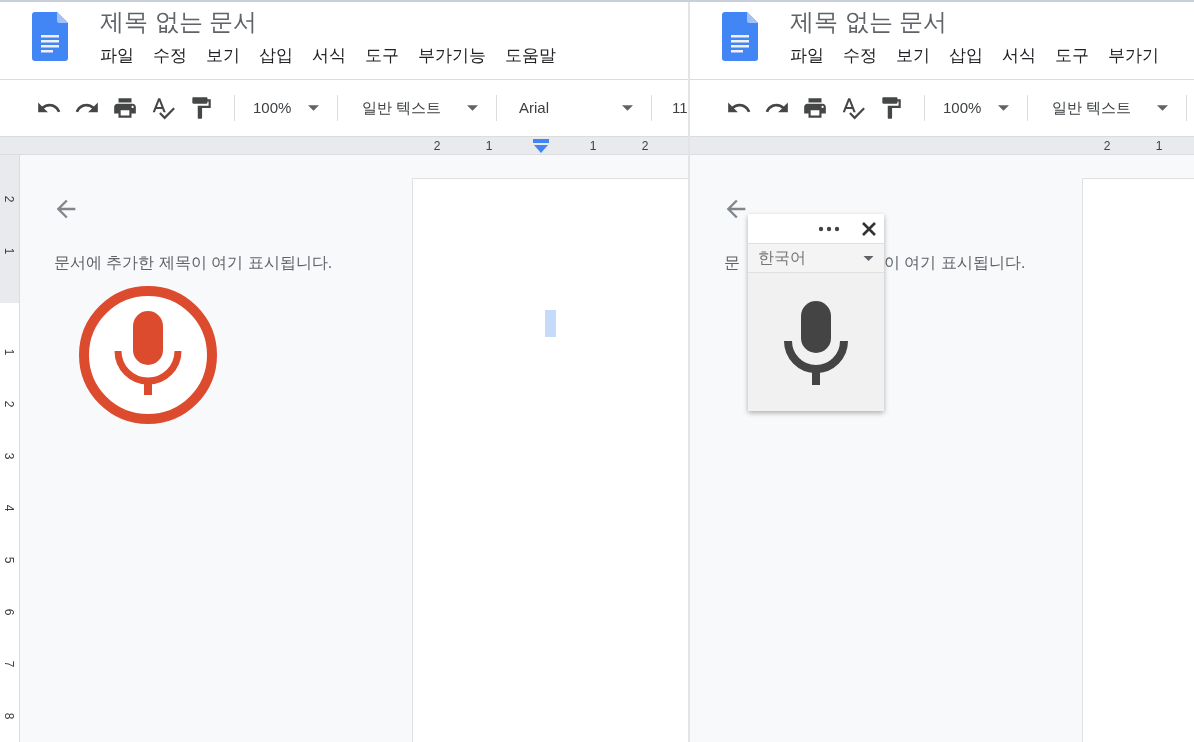  Describe the element at coordinates (541, 145) in the screenshot. I see `indent-marker-icon` at that location.